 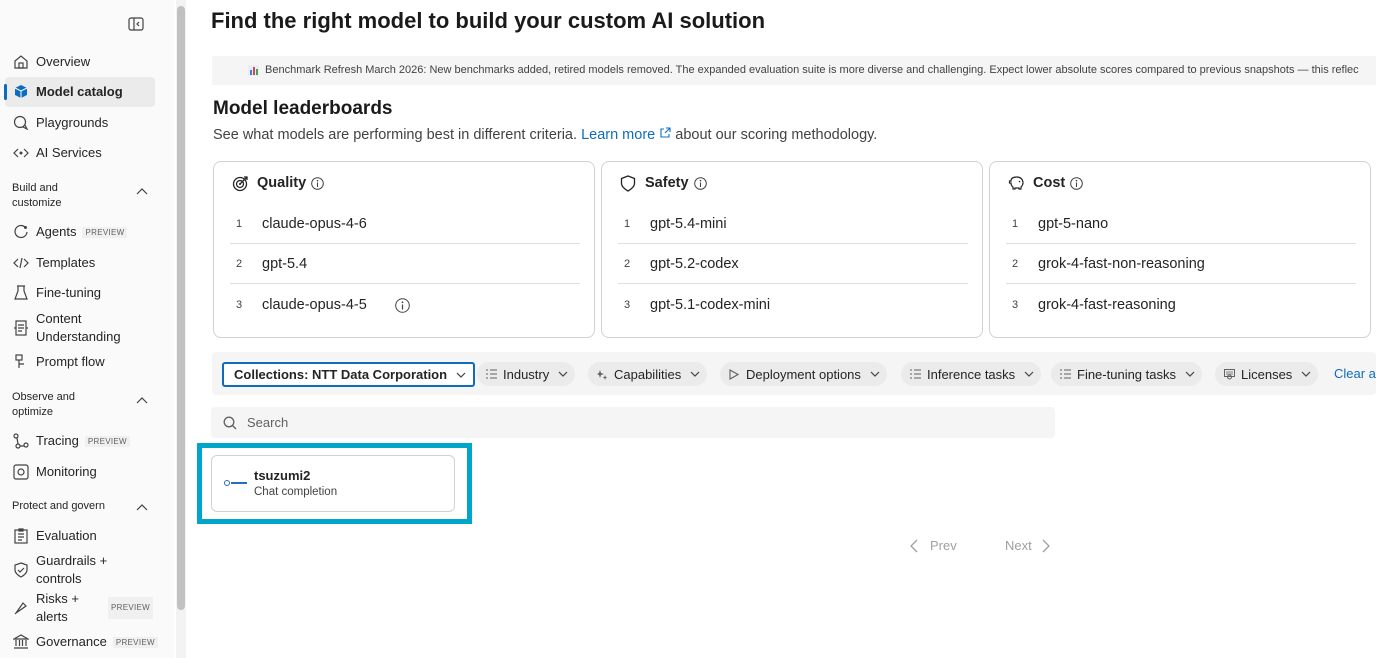 I want to click on code-brackets-icon, so click(x=21, y=263).